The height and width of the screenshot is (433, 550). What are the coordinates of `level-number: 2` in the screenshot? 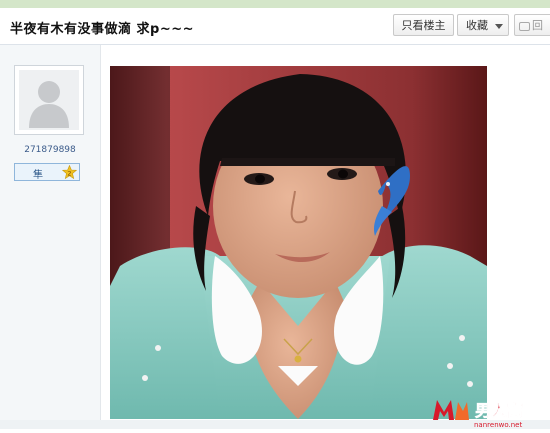 It's located at (69, 173).